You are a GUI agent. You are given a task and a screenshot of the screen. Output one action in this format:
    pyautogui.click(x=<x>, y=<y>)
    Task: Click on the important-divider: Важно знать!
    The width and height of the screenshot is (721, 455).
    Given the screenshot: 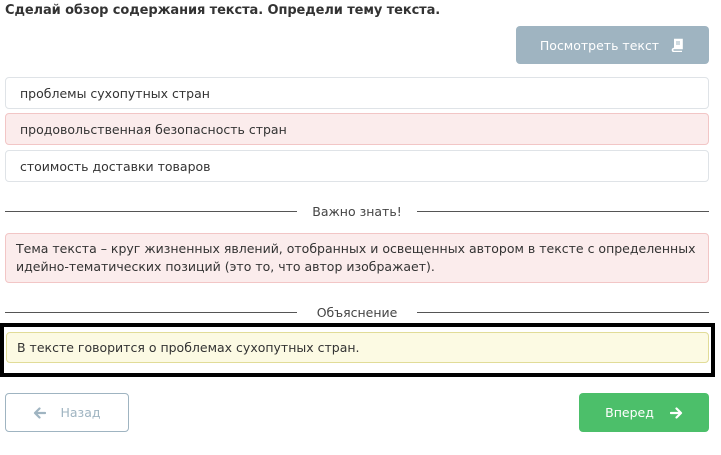 What is the action you would take?
    pyautogui.click(x=357, y=211)
    